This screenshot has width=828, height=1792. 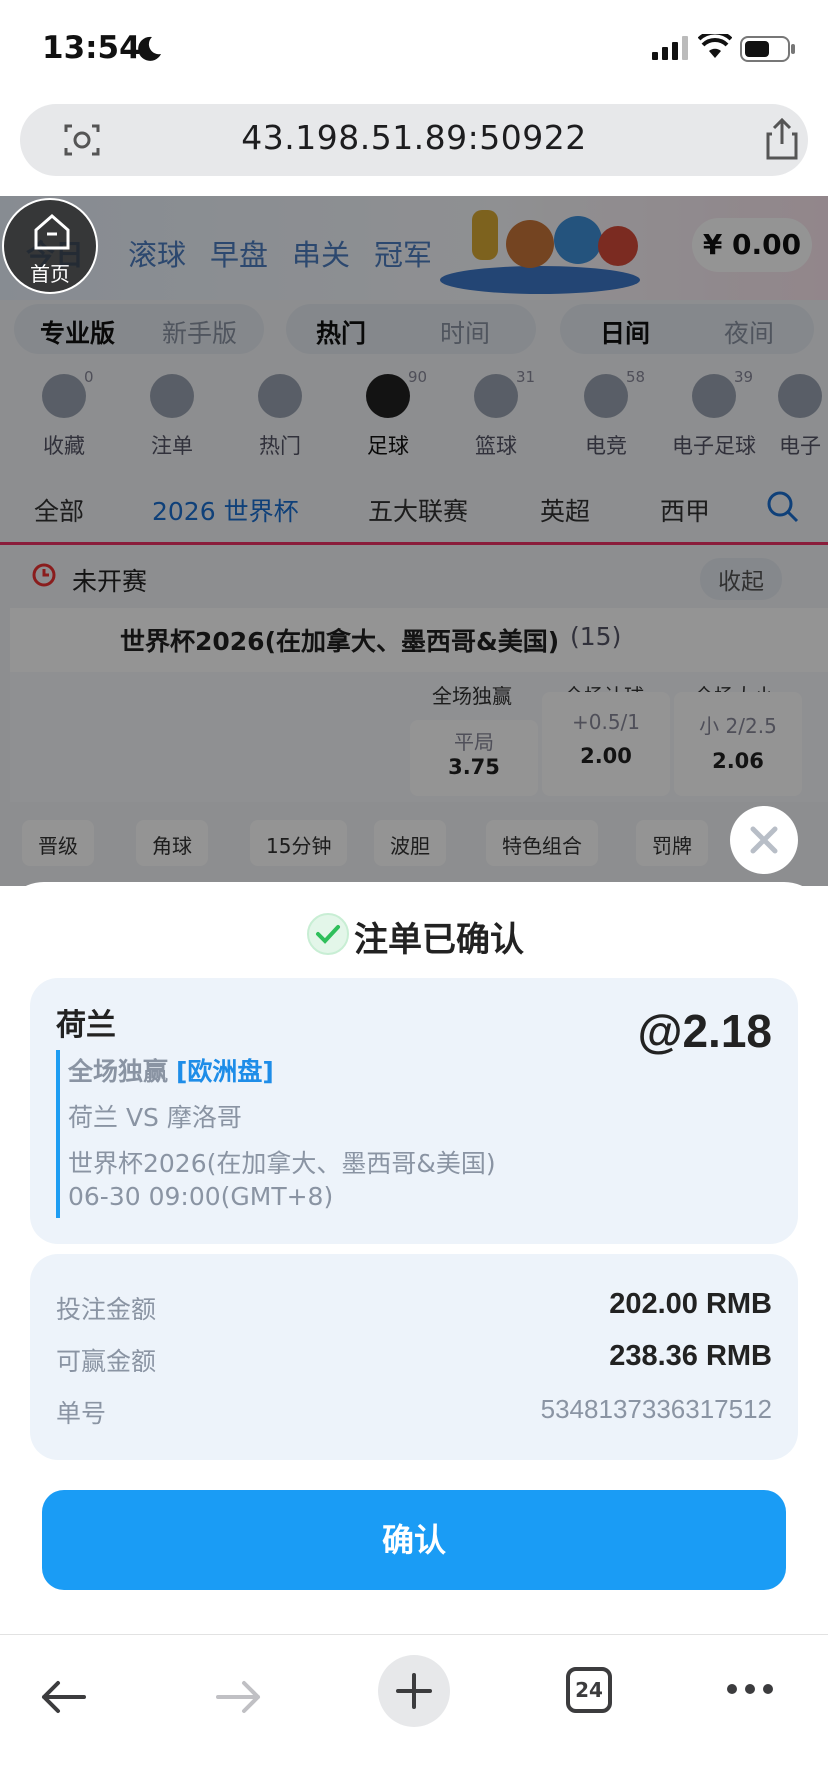 What do you see at coordinates (118, 1071) in the screenshot?
I see `bet-type: 全场独赢` at bounding box center [118, 1071].